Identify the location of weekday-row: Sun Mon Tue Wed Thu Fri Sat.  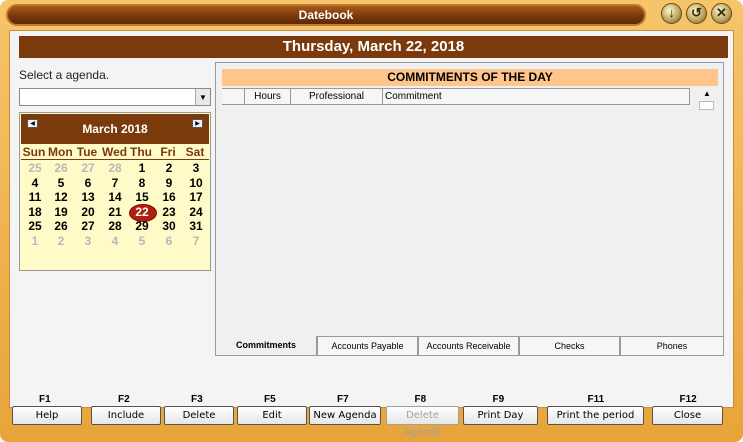
(115, 152).